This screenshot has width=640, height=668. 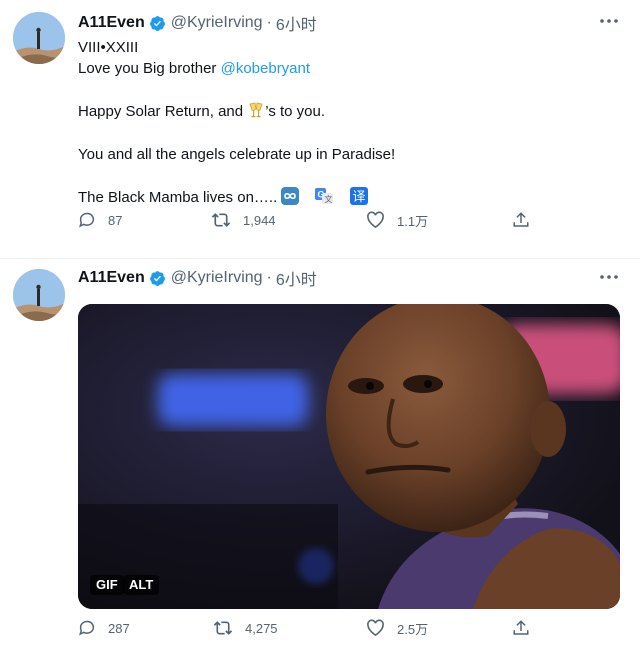 I want to click on translate-zh-icon: 译, so click(x=358, y=196).